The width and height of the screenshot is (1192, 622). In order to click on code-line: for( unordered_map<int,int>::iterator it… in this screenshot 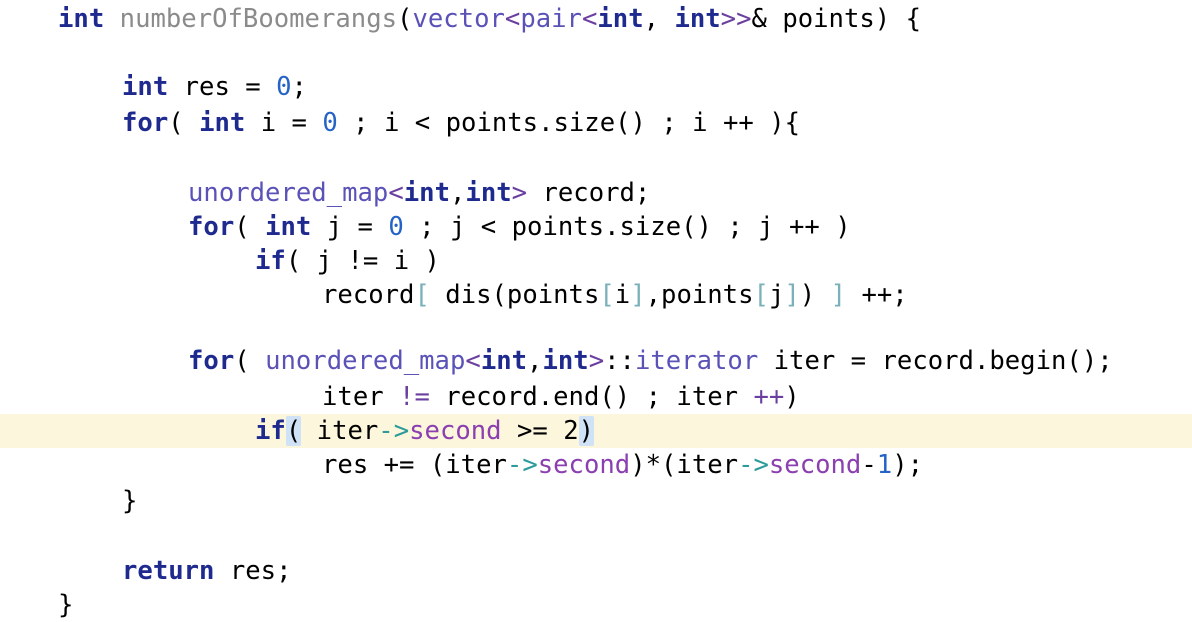, I will do `click(596, 361)`.